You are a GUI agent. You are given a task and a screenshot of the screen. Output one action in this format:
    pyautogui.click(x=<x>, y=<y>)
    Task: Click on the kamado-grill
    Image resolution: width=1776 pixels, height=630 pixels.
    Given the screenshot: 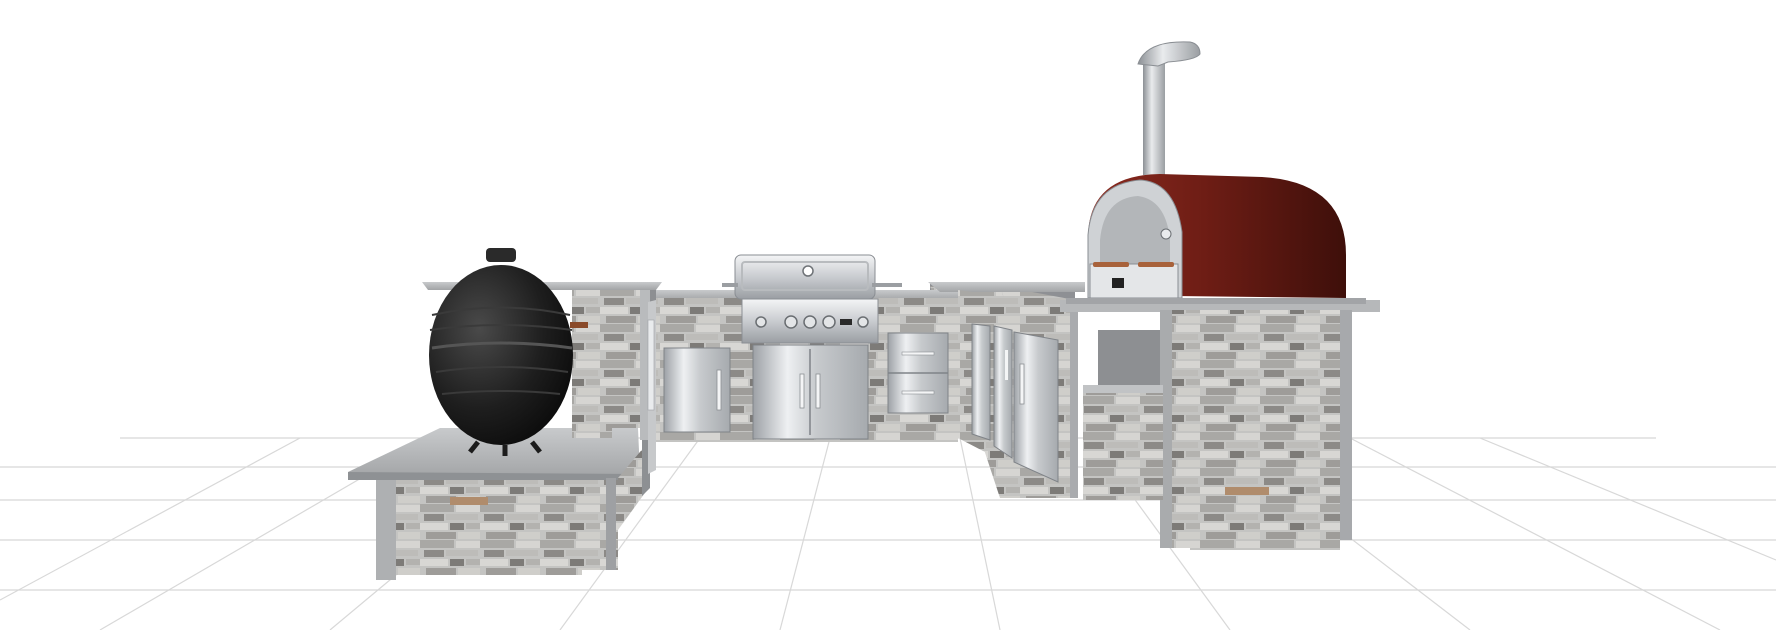 What is the action you would take?
    pyautogui.click(x=508, y=352)
    